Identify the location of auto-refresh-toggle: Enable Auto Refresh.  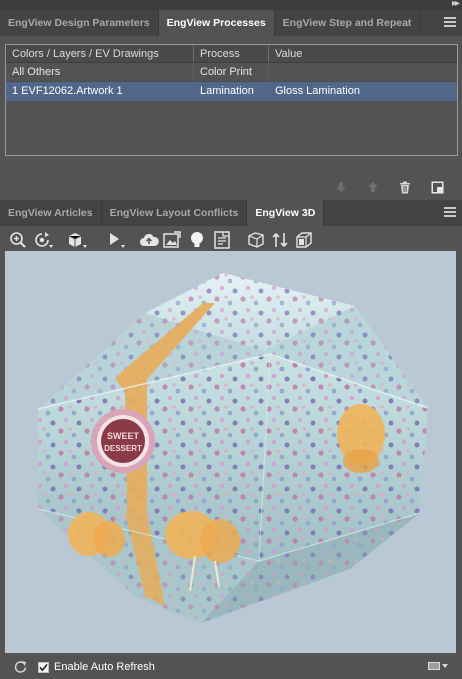
(96, 667).